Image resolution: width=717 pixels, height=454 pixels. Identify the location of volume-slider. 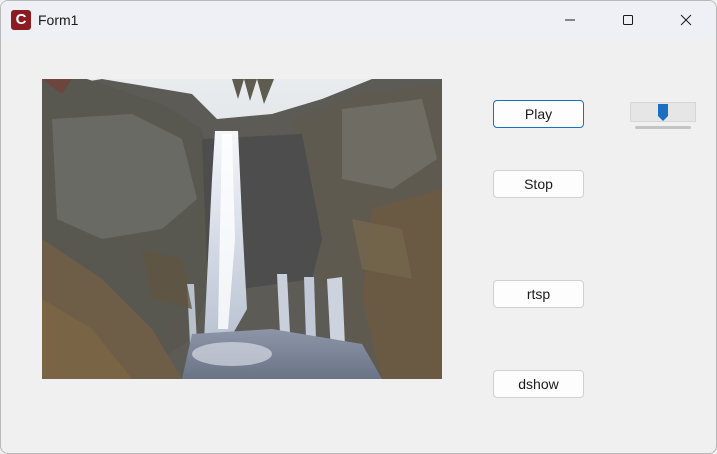
(663, 117).